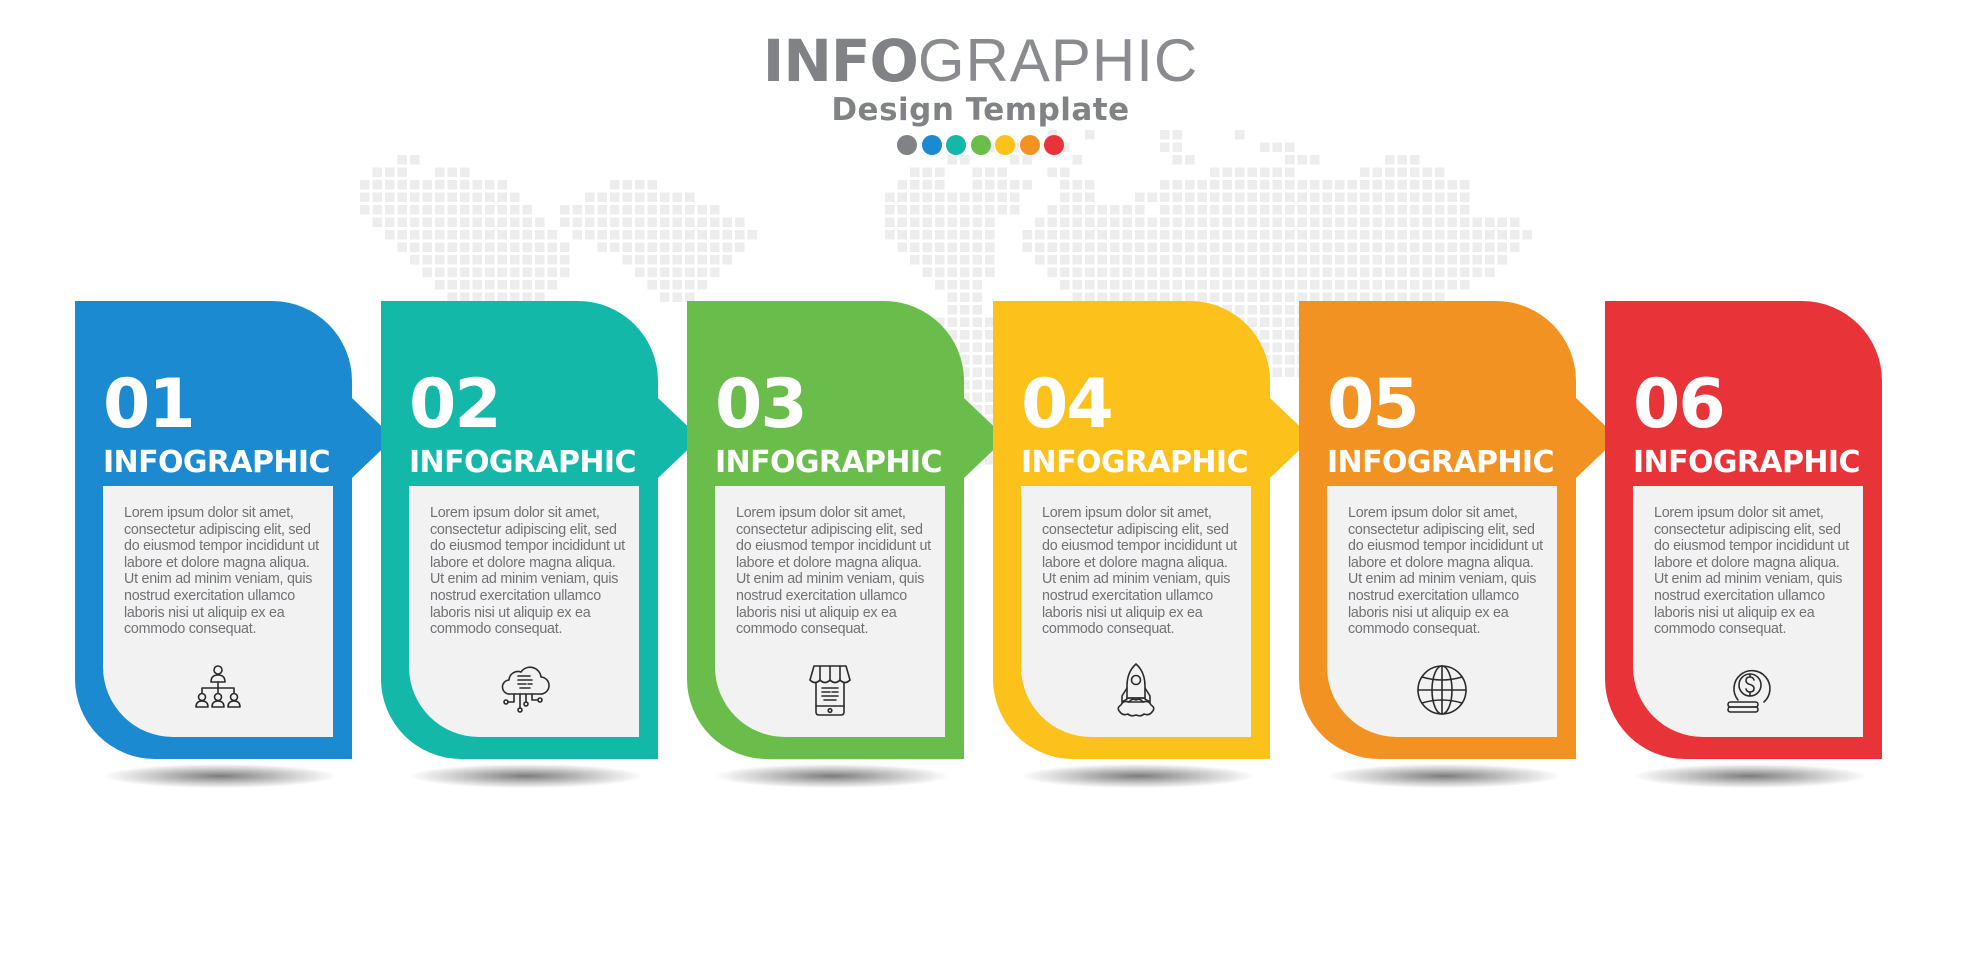 This screenshot has height=980, width=1961. What do you see at coordinates (840, 61) in the screenshot?
I see `title-bold: INFO` at bounding box center [840, 61].